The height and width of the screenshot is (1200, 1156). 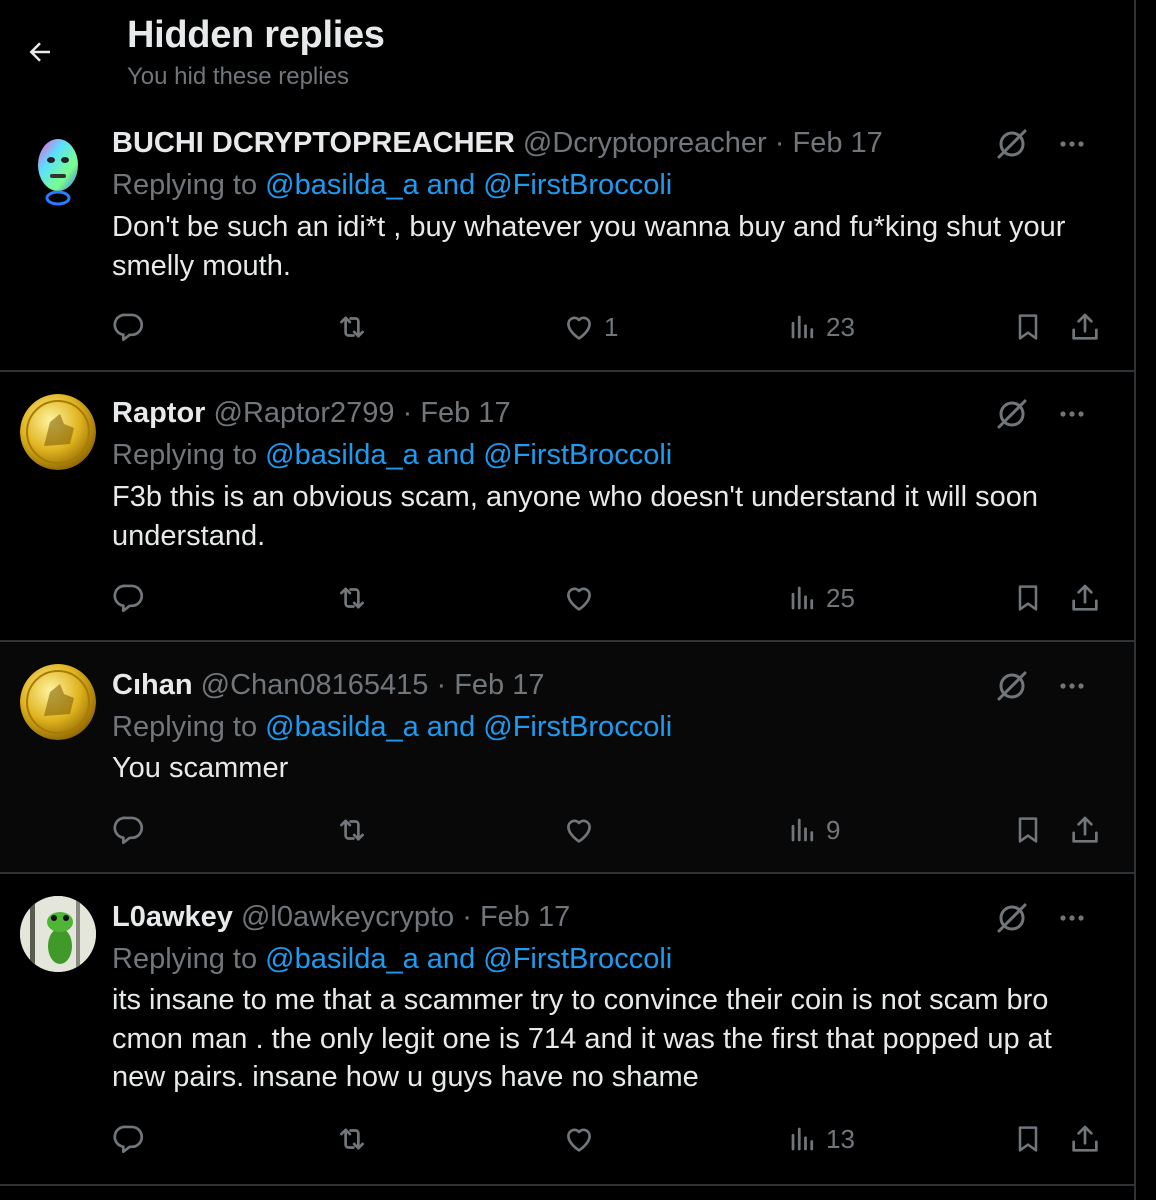 What do you see at coordinates (821, 598) in the screenshot?
I see `views-button: 25` at bounding box center [821, 598].